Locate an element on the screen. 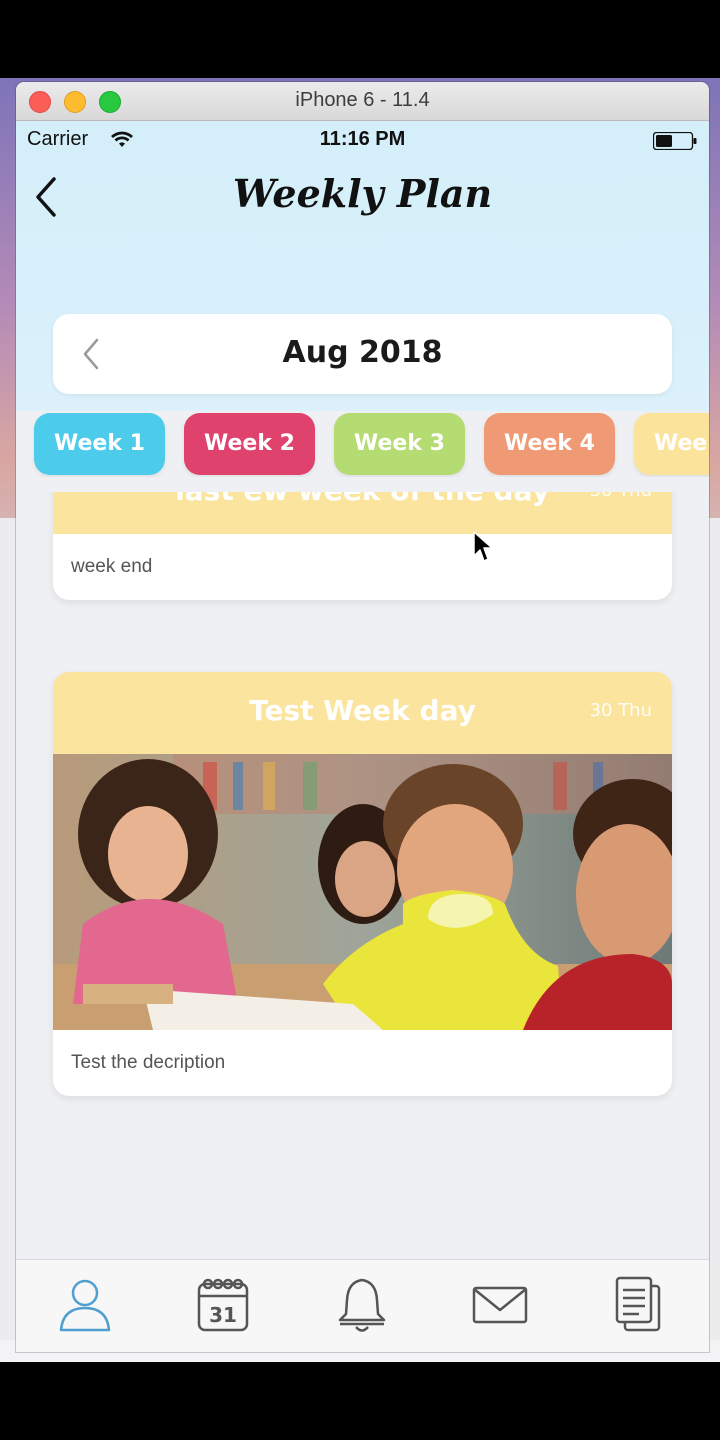 Image resolution: width=720 pixels, height=1440 pixels. card-header: Test Week day 30 Thu is located at coordinates (362, 713).